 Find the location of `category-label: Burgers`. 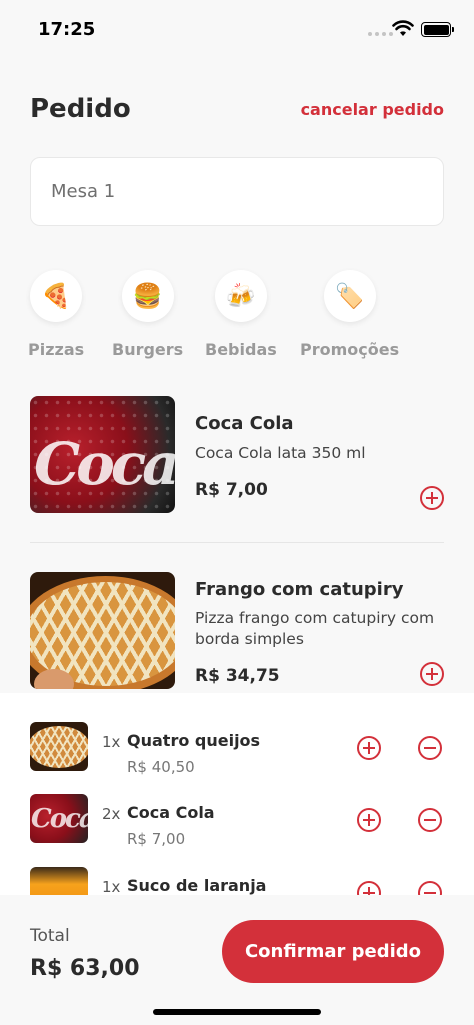

category-label: Burgers is located at coordinates (148, 349).